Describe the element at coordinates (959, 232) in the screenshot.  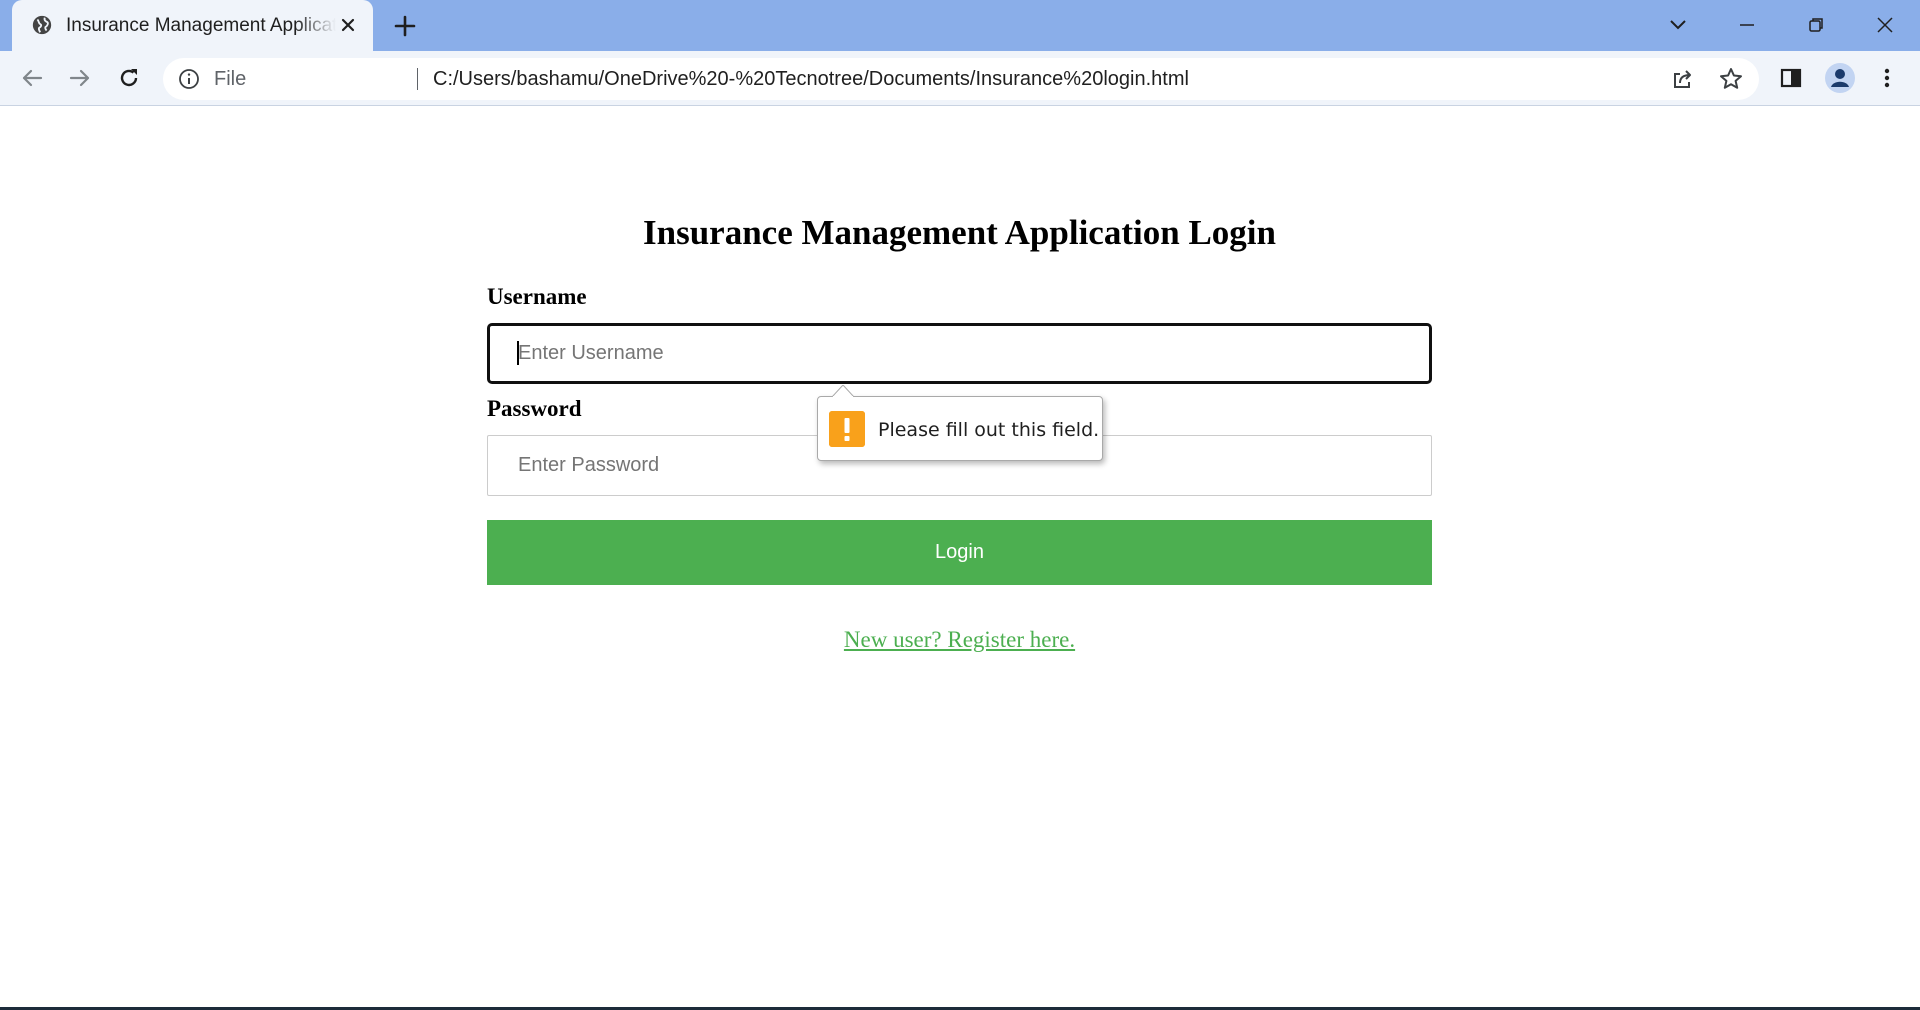
I see `page-title: Insurance Management Application Login` at that location.